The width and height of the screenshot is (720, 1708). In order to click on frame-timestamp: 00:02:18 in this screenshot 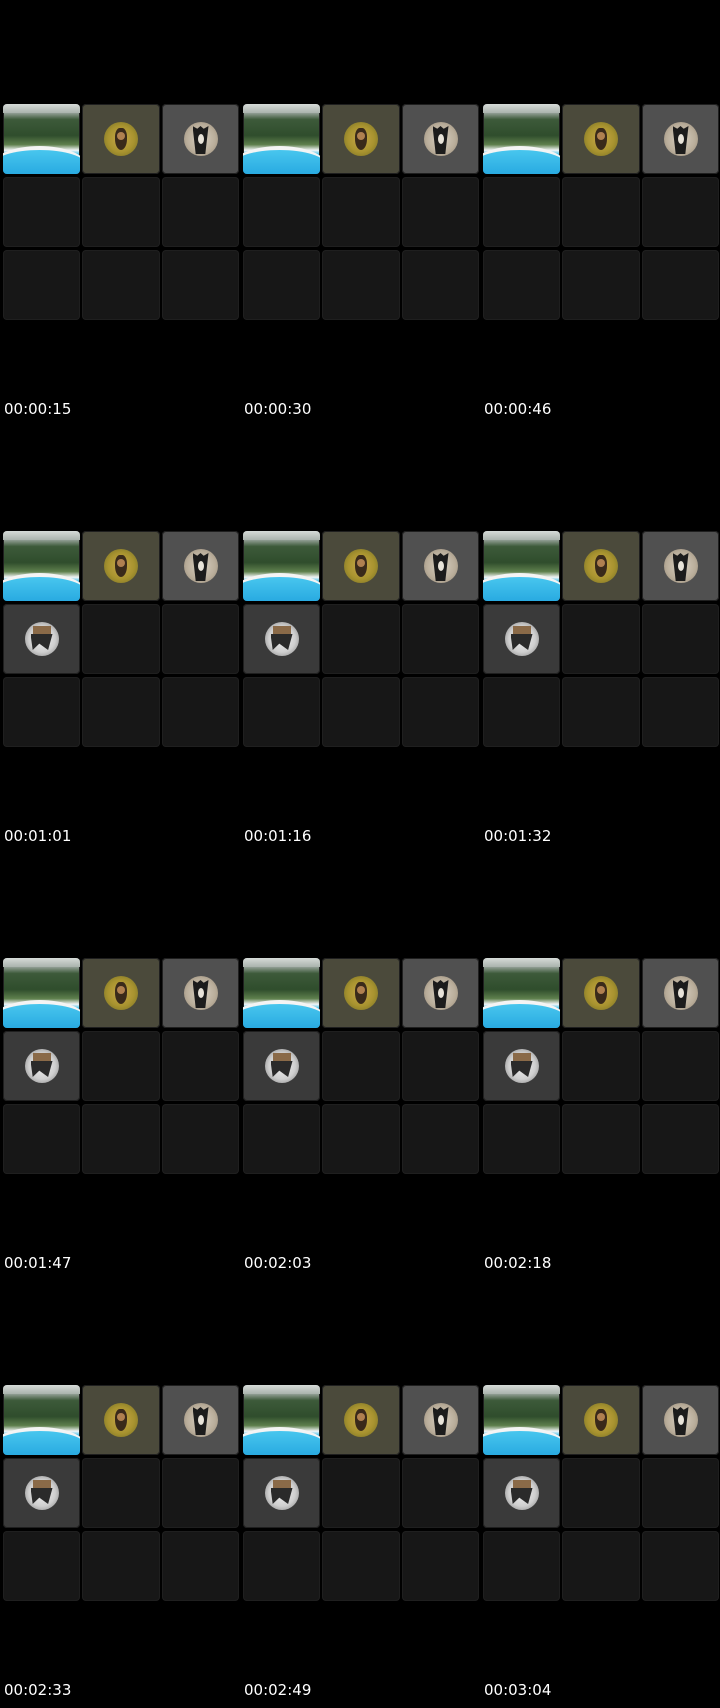, I will do `click(518, 1263)`.